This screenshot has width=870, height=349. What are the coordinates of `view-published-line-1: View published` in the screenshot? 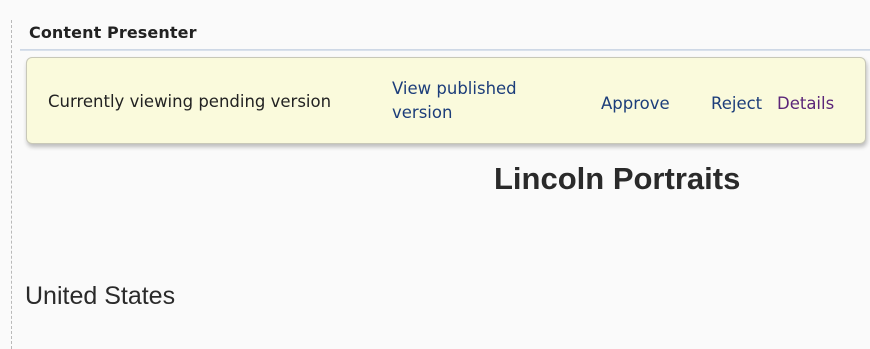 It's located at (454, 88).